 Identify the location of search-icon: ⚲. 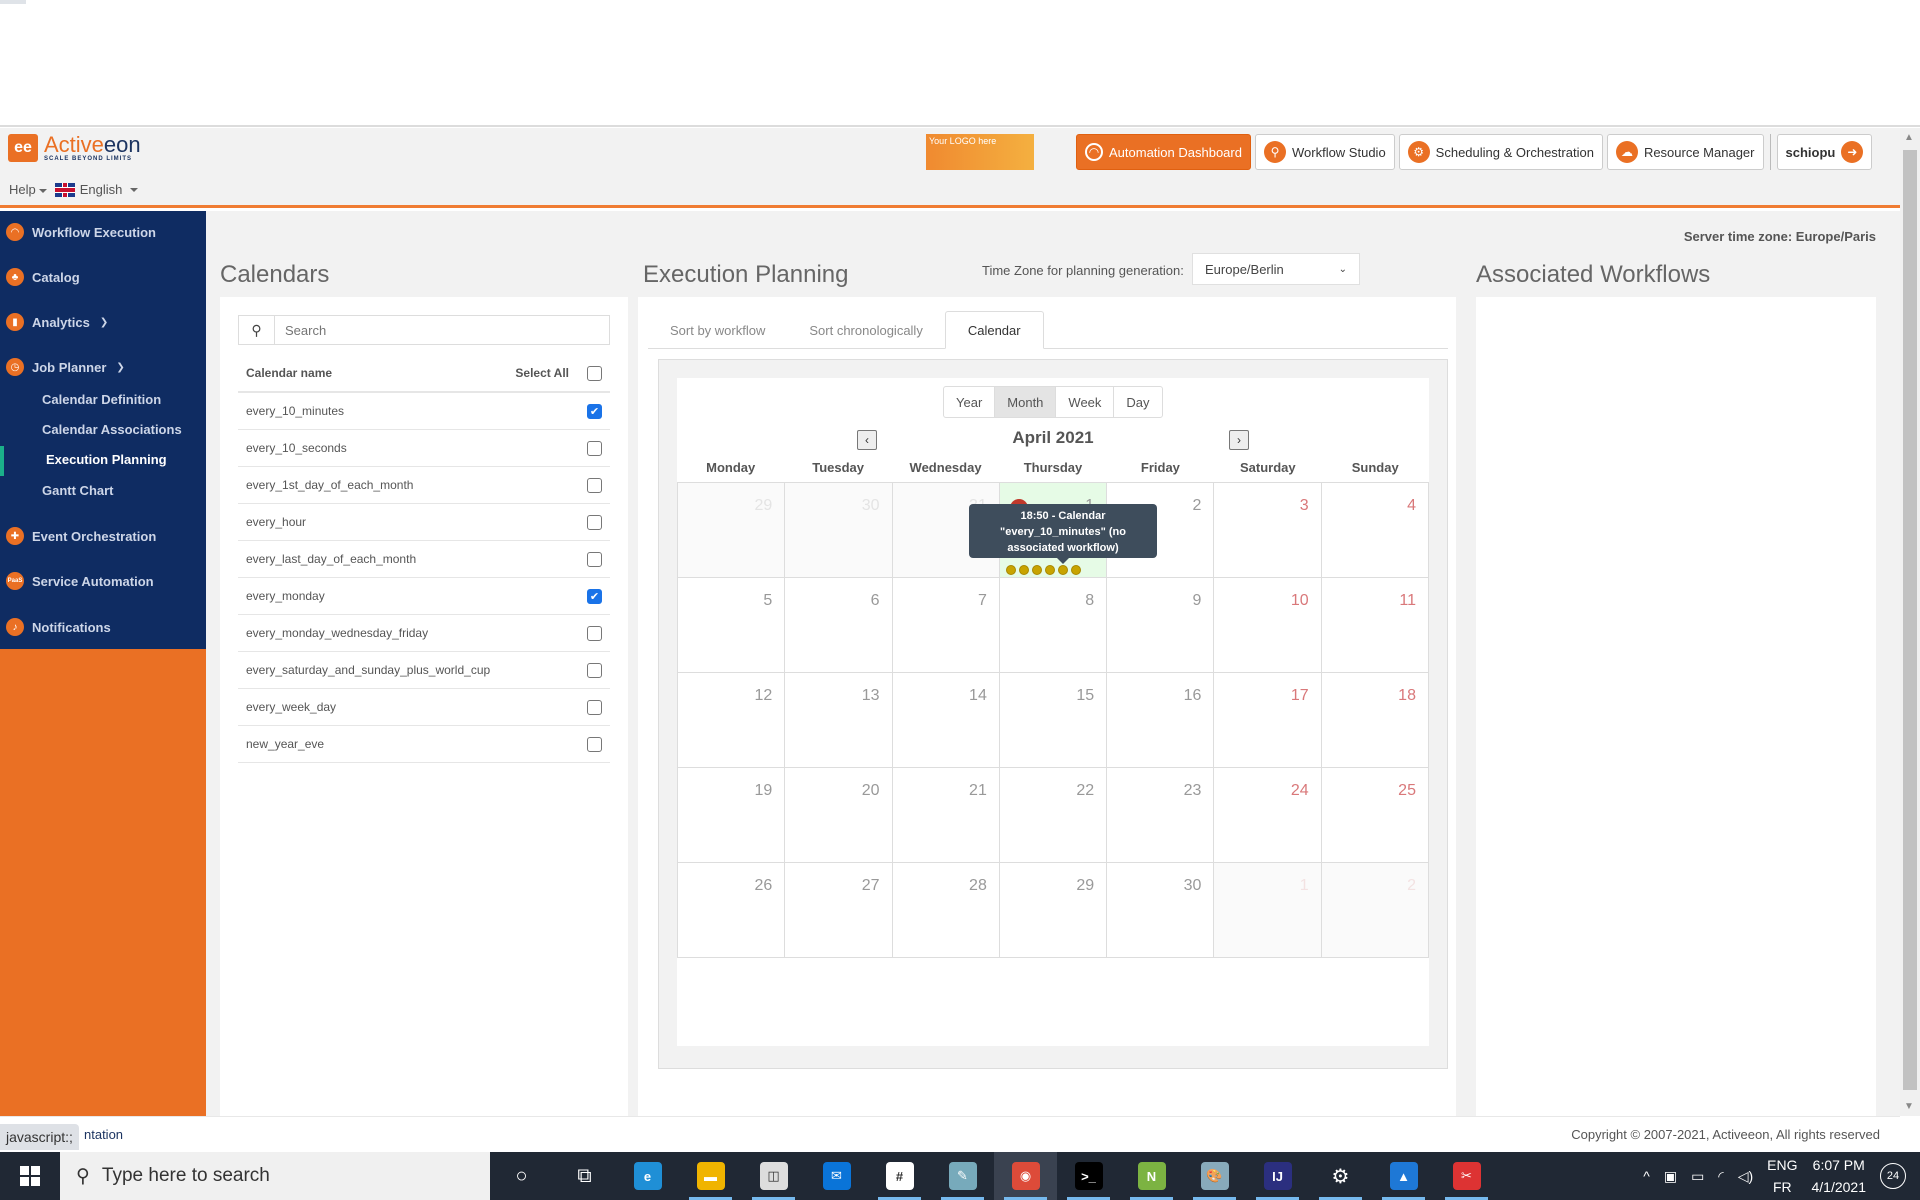
(257, 330).